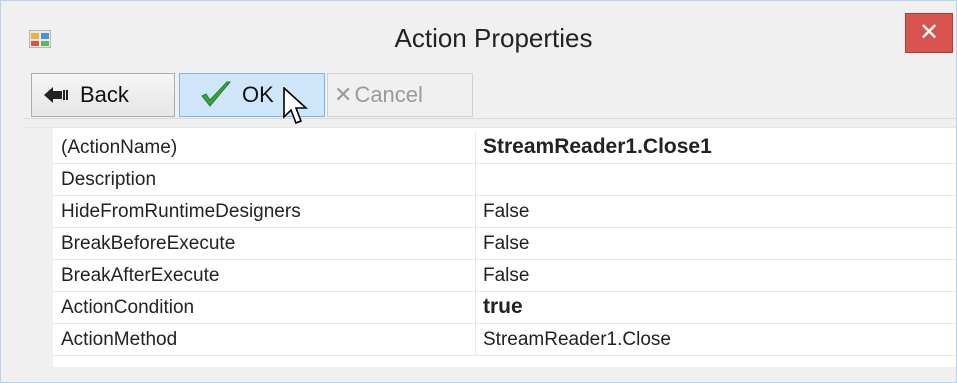 Image resolution: width=957 pixels, height=383 pixels. Describe the element at coordinates (148, 243) in the screenshot. I see `property-name: BreakBeforeExecute` at that location.